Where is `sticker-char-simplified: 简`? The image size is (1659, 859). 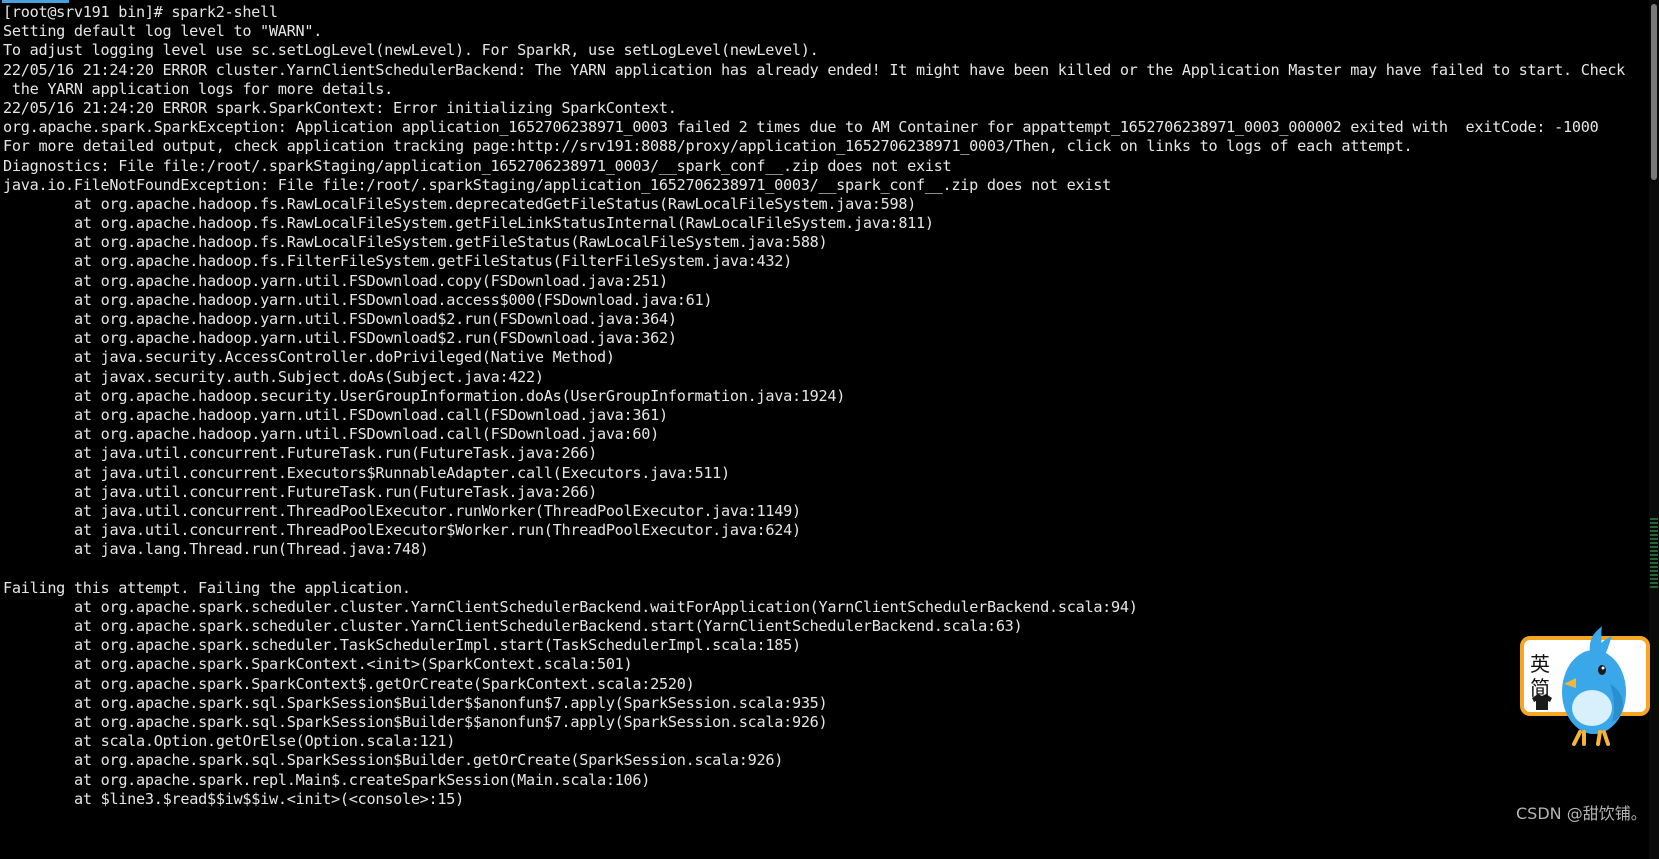
sticker-char-simplified: 简 is located at coordinates (1540, 688).